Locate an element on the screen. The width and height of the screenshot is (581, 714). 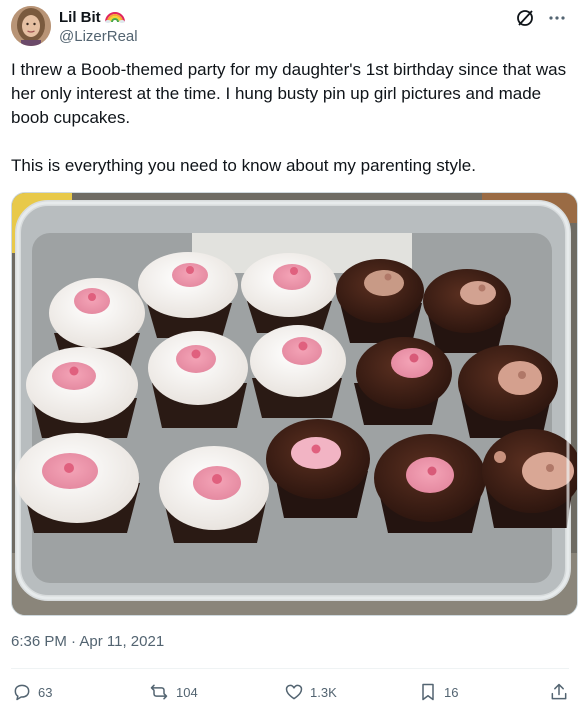
like-button: 1.3K is located at coordinates (310, 692).